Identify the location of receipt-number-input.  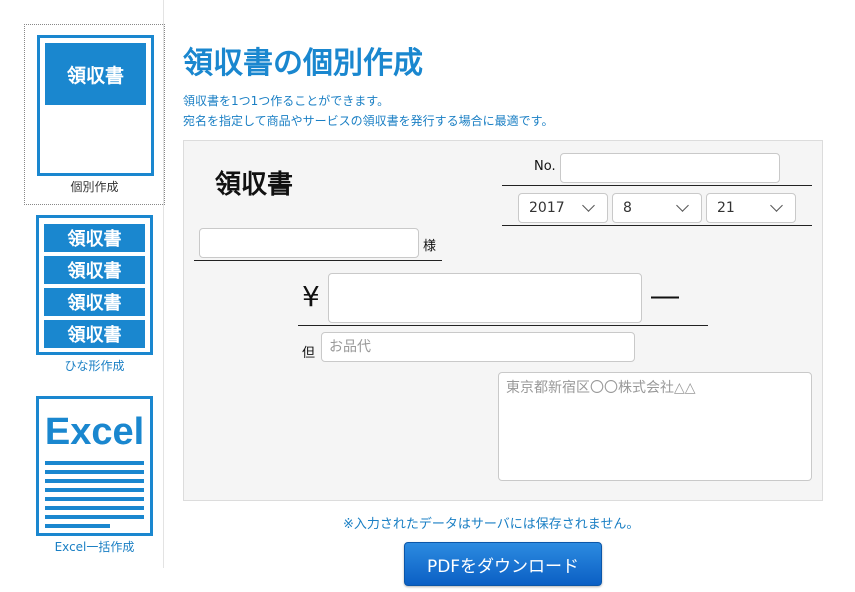
(670, 168).